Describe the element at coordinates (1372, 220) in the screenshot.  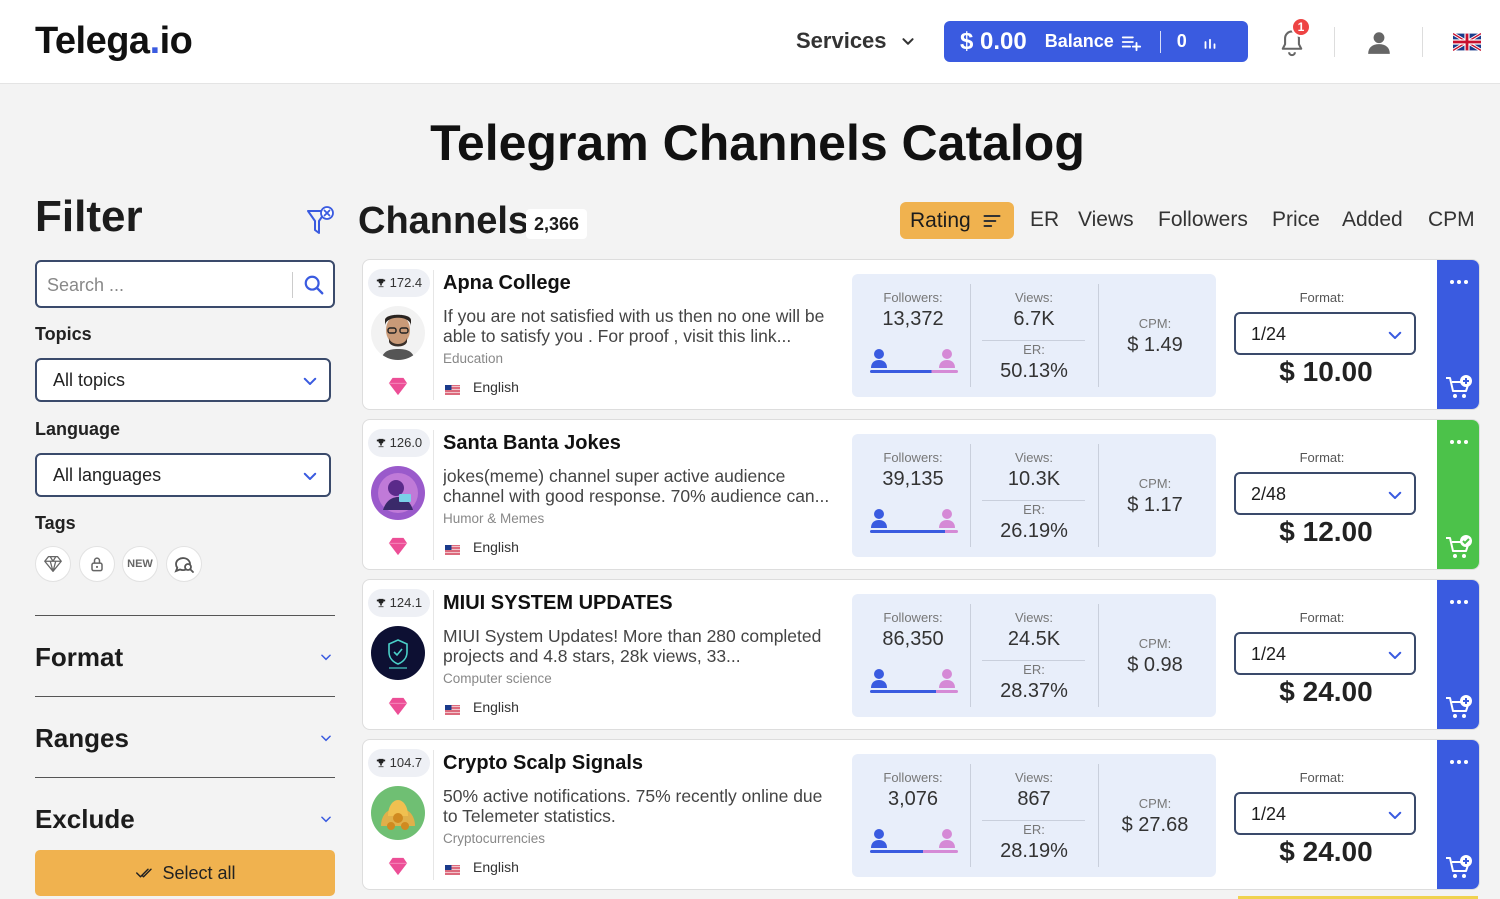
I see `sort-added: Added` at that location.